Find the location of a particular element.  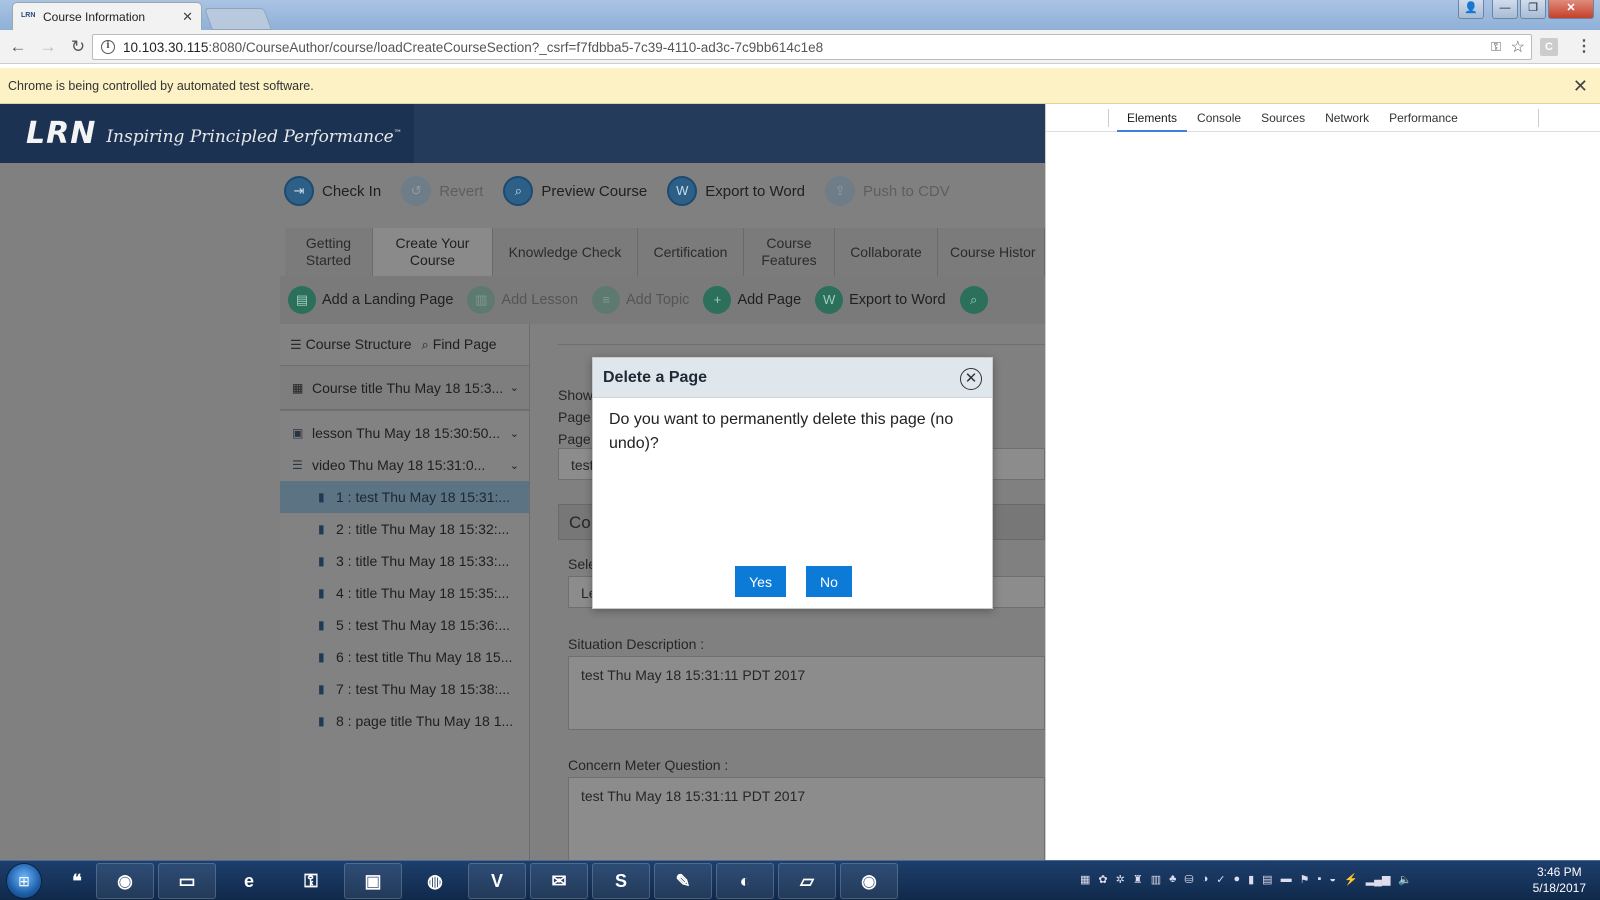

add-page-button: + Add Page is located at coordinates (752, 300).